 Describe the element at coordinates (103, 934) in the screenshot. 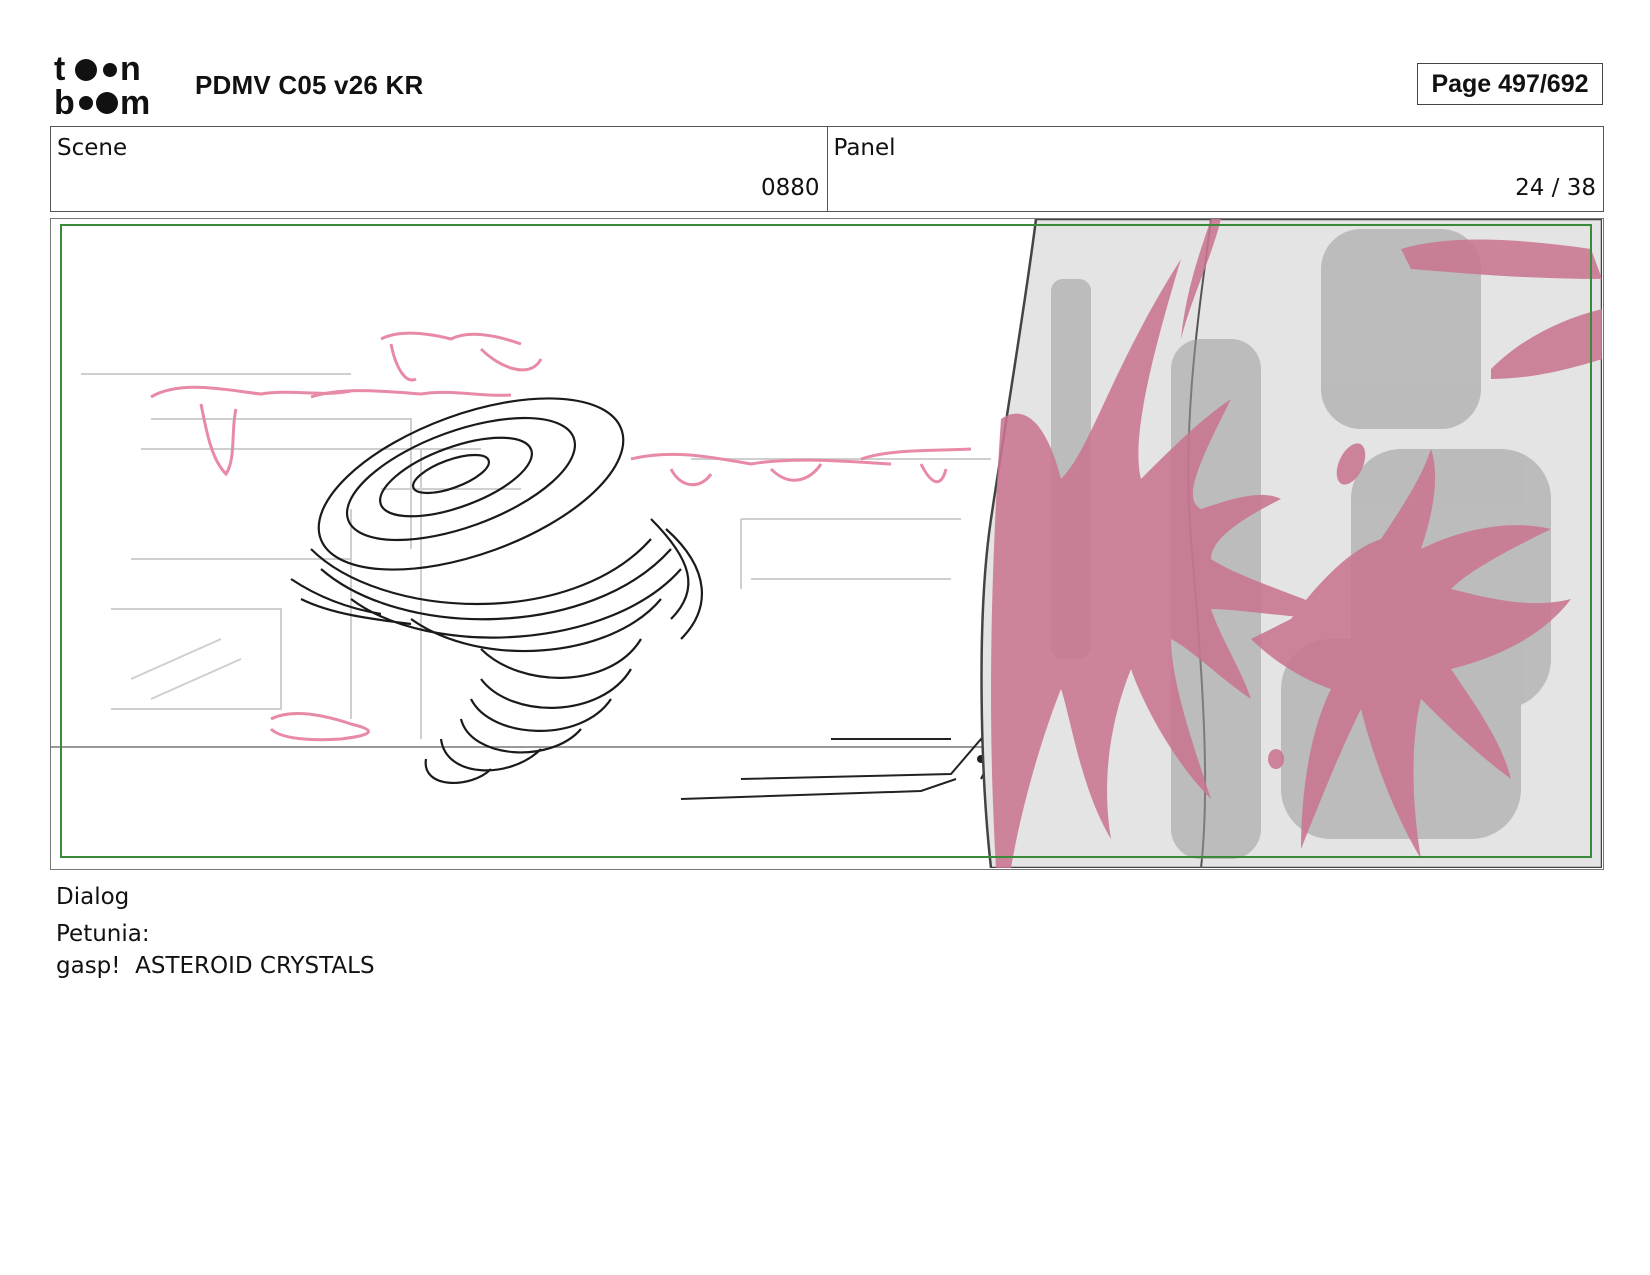

I see `dialog-speaker: Petunia:` at that location.